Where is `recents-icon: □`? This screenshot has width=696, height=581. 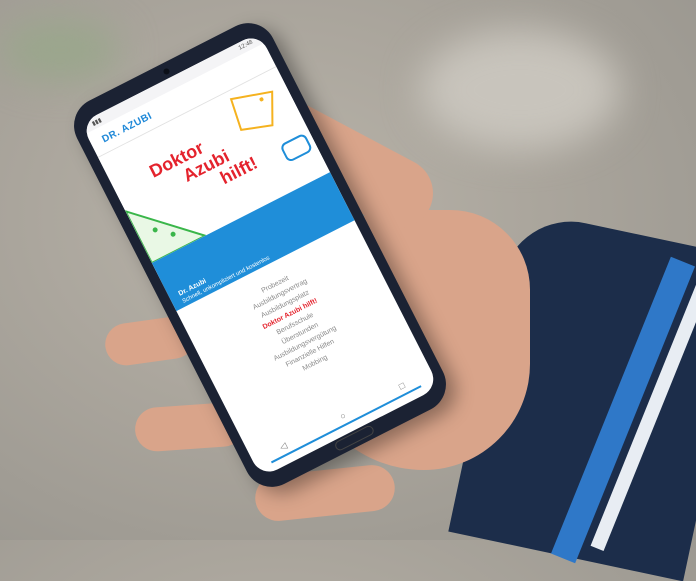
recents-icon: □ is located at coordinates (401, 385).